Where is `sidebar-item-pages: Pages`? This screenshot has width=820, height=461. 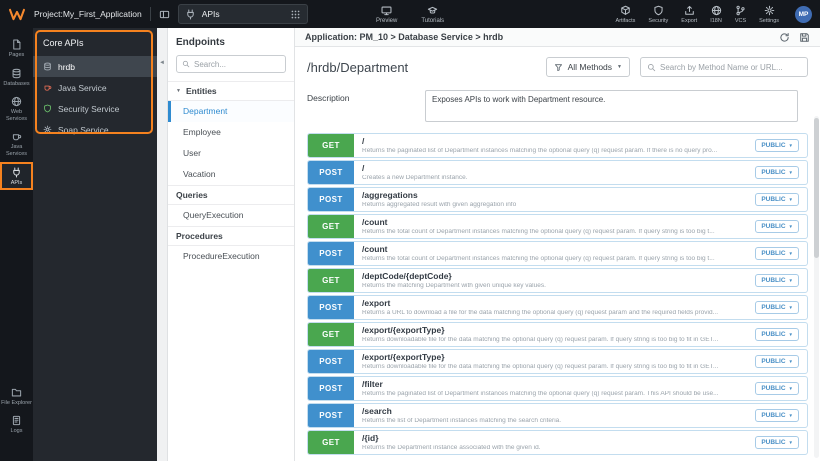 sidebar-item-pages: Pages is located at coordinates (16, 48).